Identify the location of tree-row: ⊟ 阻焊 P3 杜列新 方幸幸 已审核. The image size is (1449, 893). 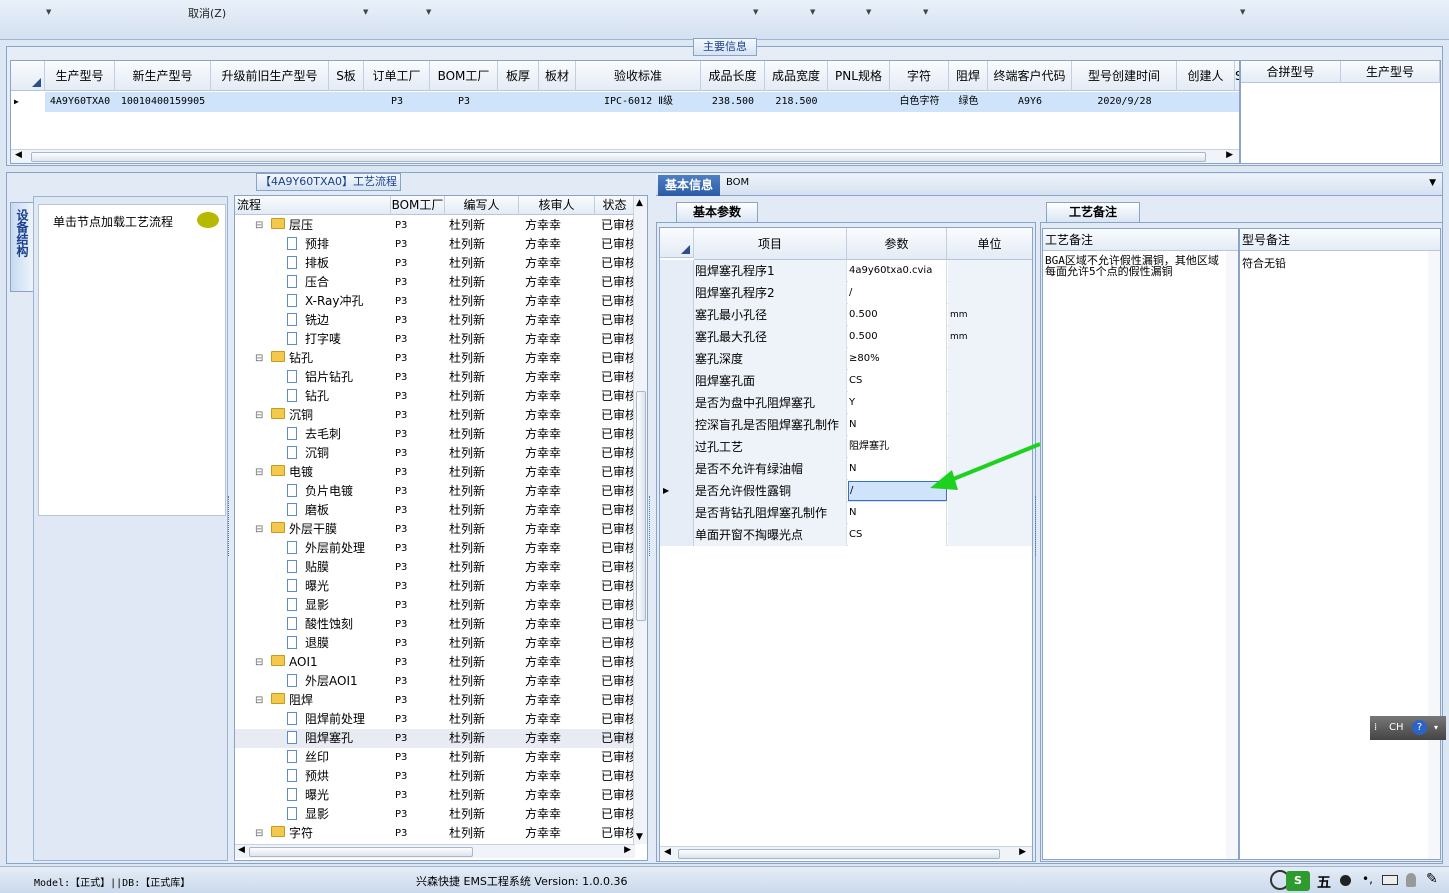
(435, 700).